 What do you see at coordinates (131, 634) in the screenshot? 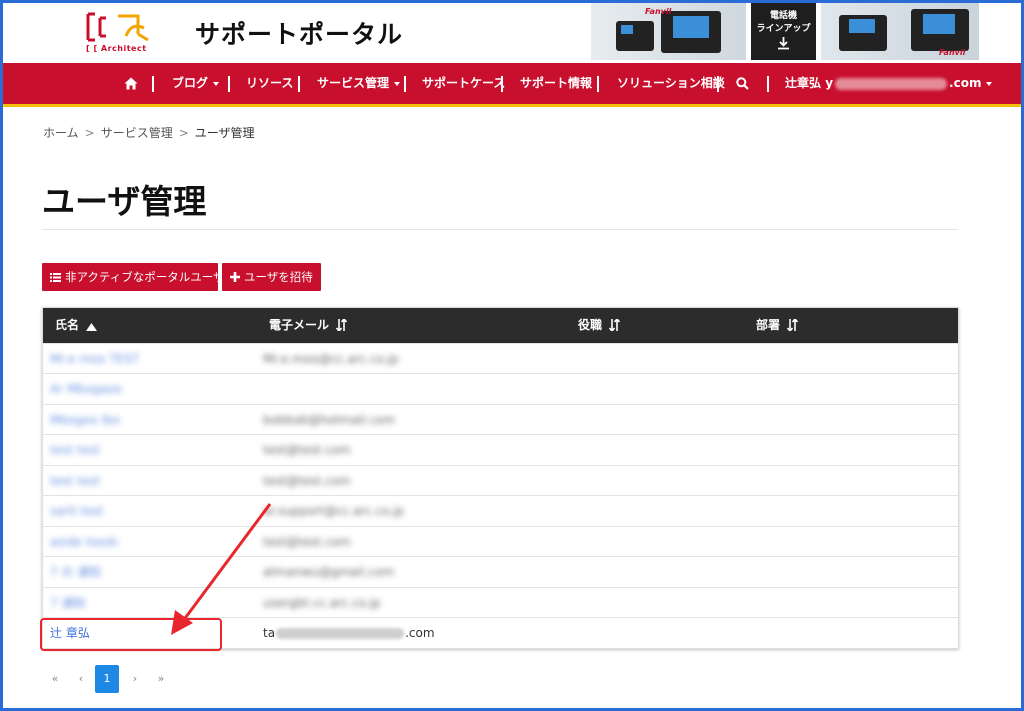
I see `annotation-highlight-box` at bounding box center [131, 634].